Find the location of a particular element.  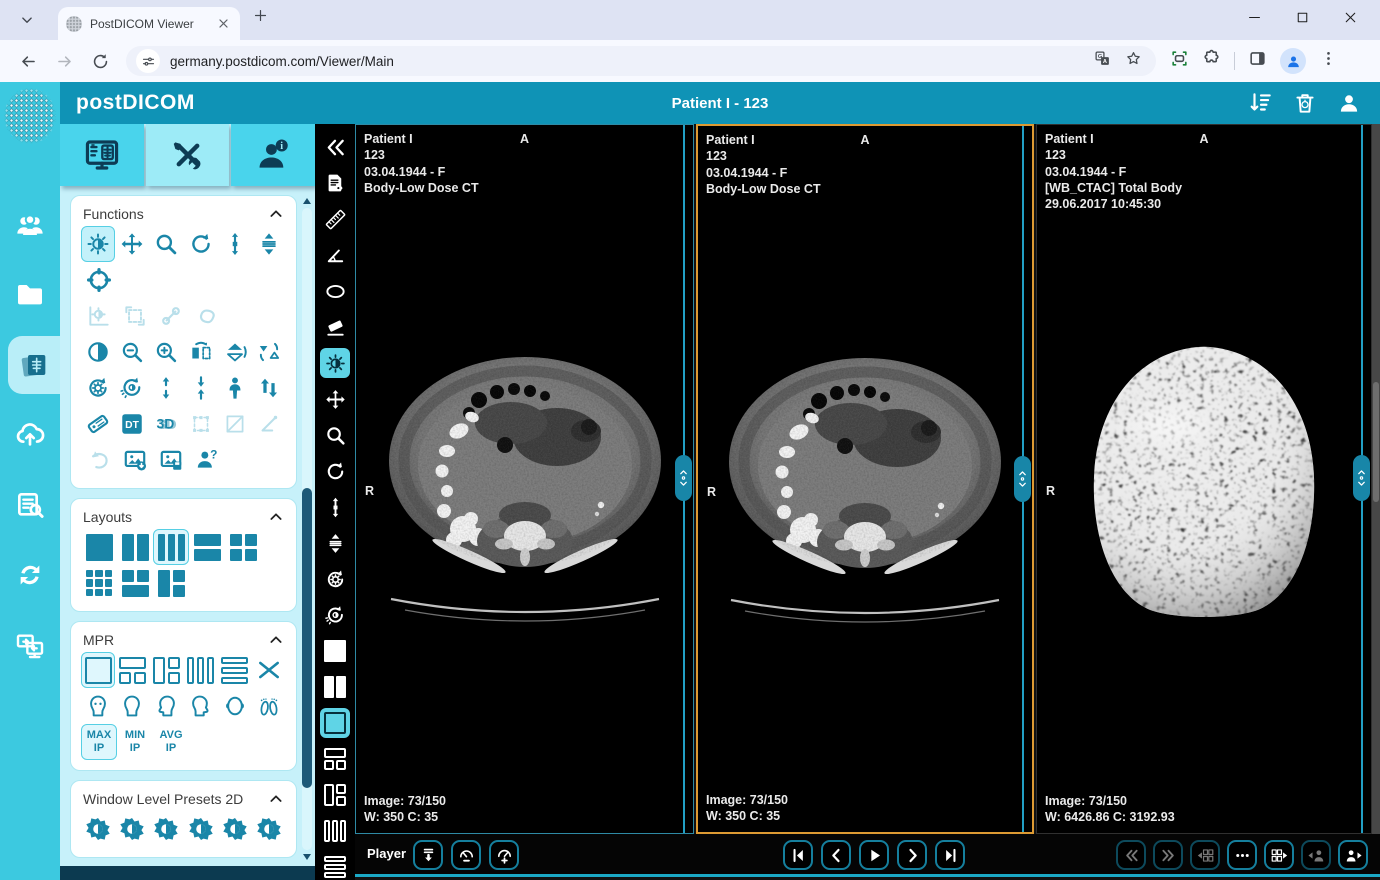

wl-preset-2-button is located at coordinates (132, 829).